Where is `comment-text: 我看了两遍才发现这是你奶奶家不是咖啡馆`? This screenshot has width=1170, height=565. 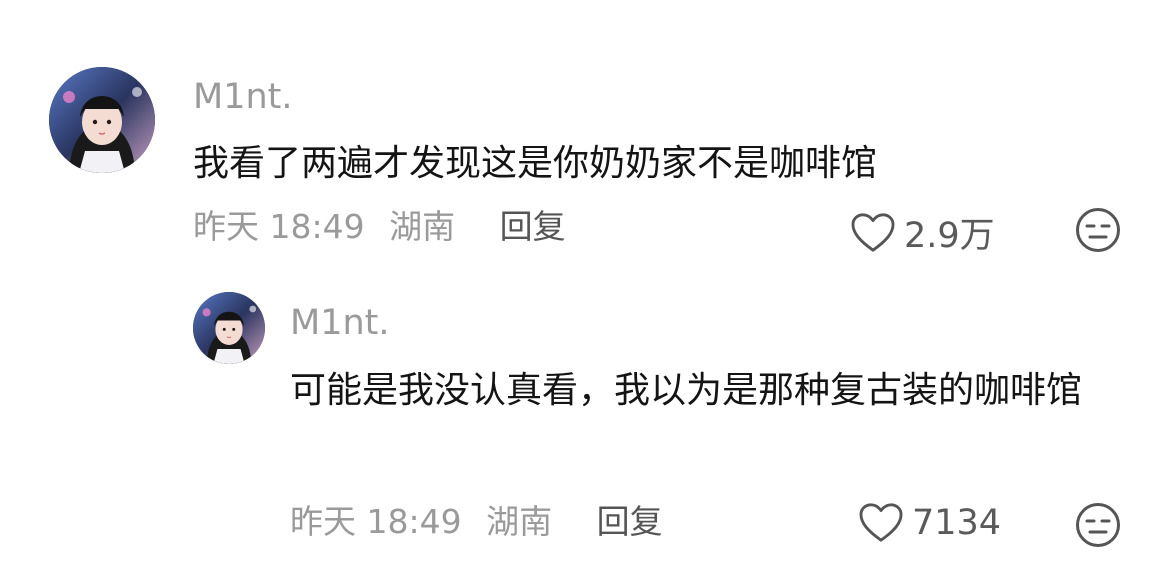 comment-text: 我看了两遍才发现这是你奶奶家不是咖啡馆 is located at coordinates (535, 163).